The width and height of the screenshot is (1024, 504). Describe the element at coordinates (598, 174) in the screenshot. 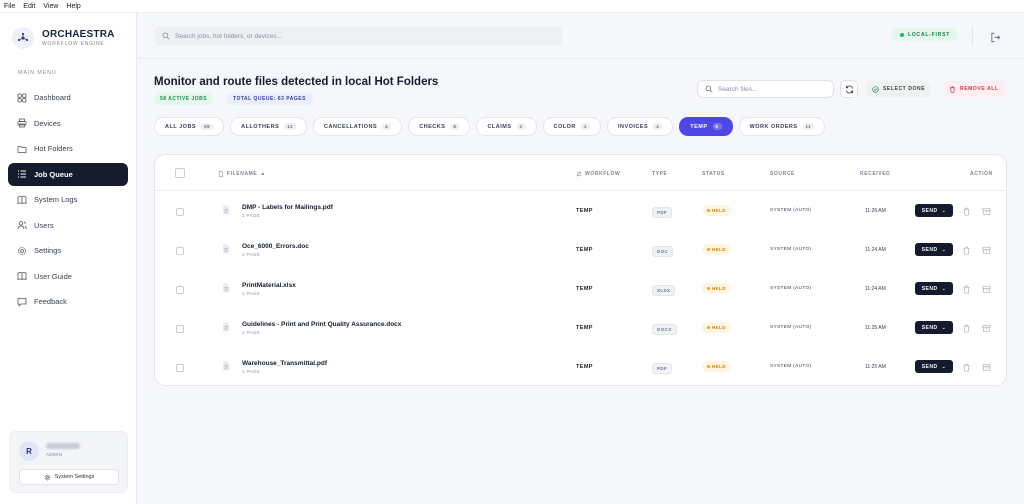

I see `column-workflow: WORKFLOW` at that location.